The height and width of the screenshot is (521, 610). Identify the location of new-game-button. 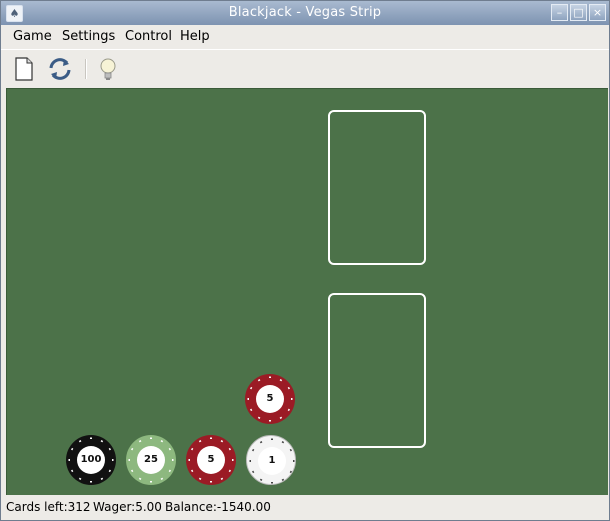
(24, 69).